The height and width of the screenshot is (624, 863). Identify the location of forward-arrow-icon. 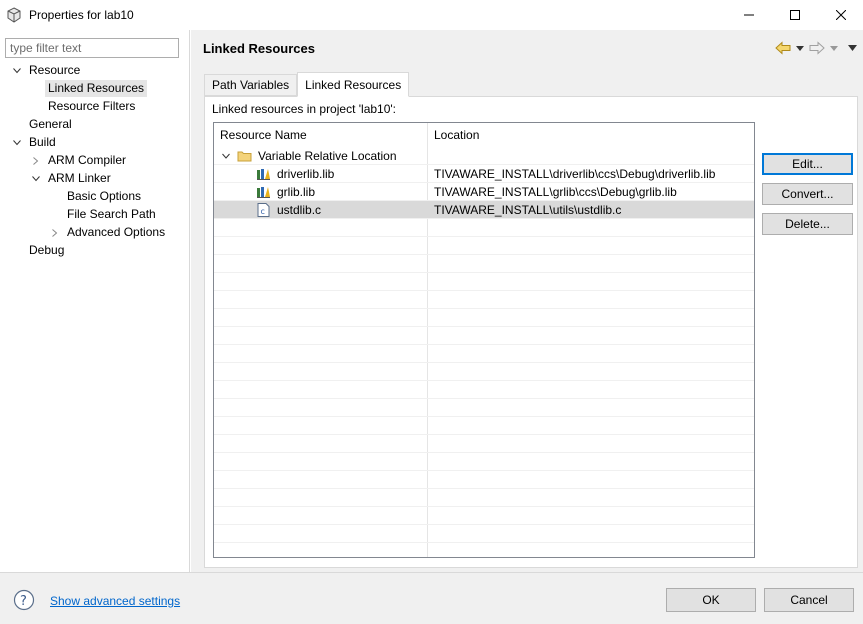
(817, 48).